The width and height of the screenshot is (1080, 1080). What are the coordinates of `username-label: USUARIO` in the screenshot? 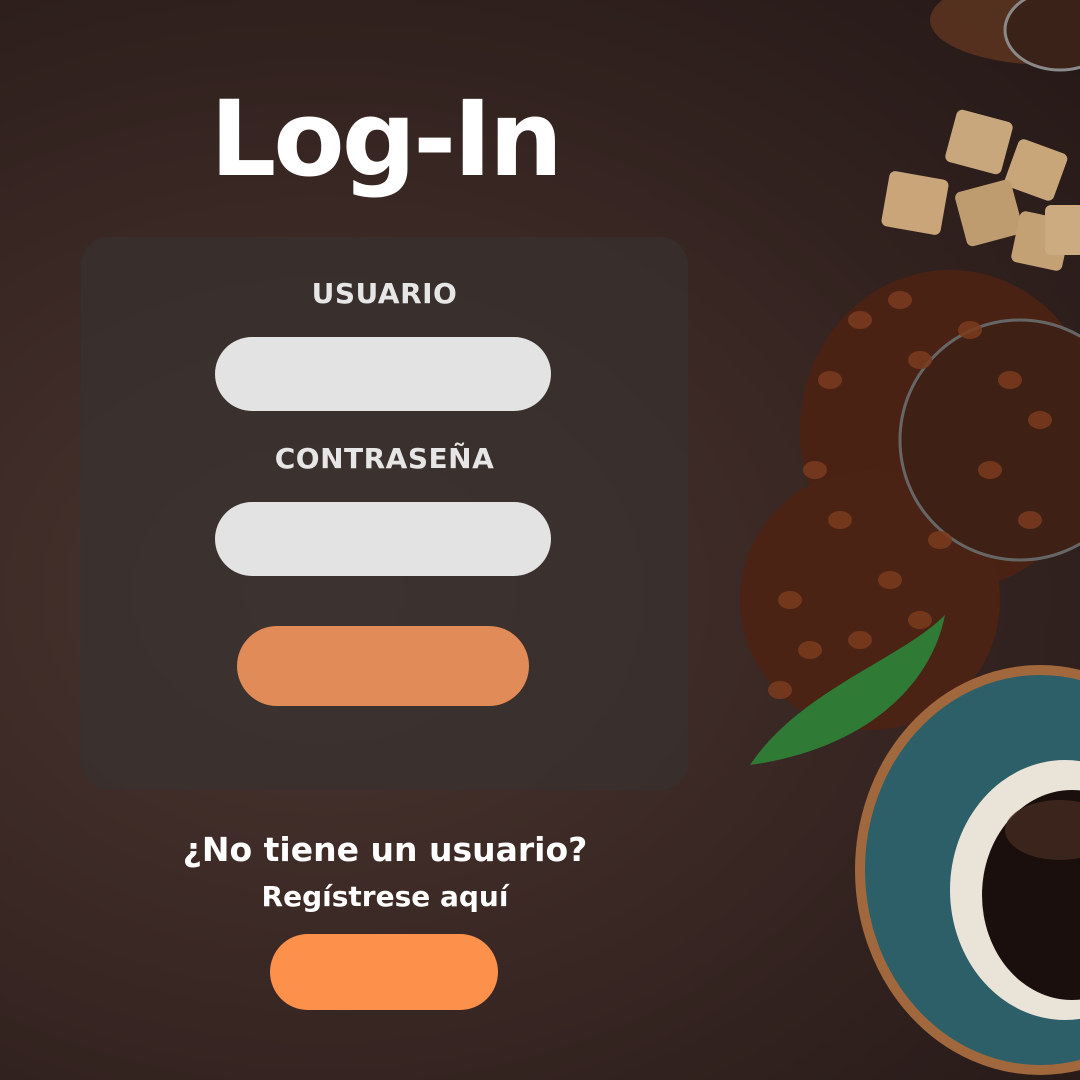 It's located at (384, 293).